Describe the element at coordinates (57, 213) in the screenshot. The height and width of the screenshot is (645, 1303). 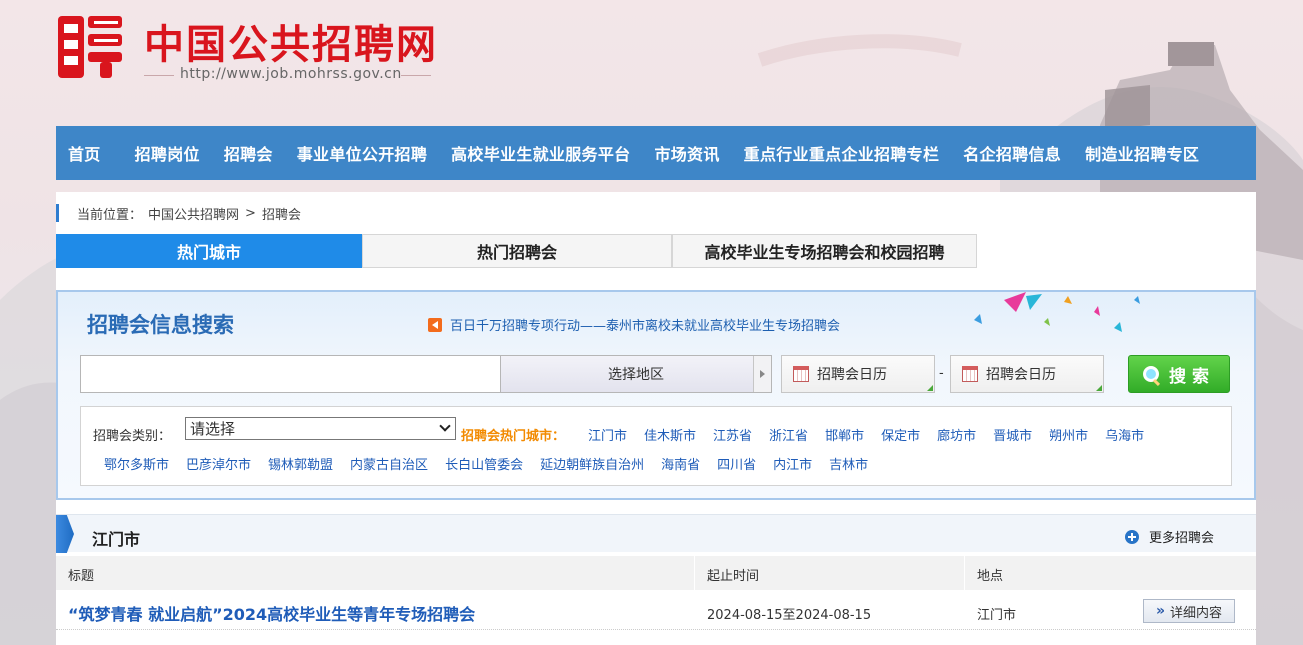
I see `breadcrumb-bar` at that location.